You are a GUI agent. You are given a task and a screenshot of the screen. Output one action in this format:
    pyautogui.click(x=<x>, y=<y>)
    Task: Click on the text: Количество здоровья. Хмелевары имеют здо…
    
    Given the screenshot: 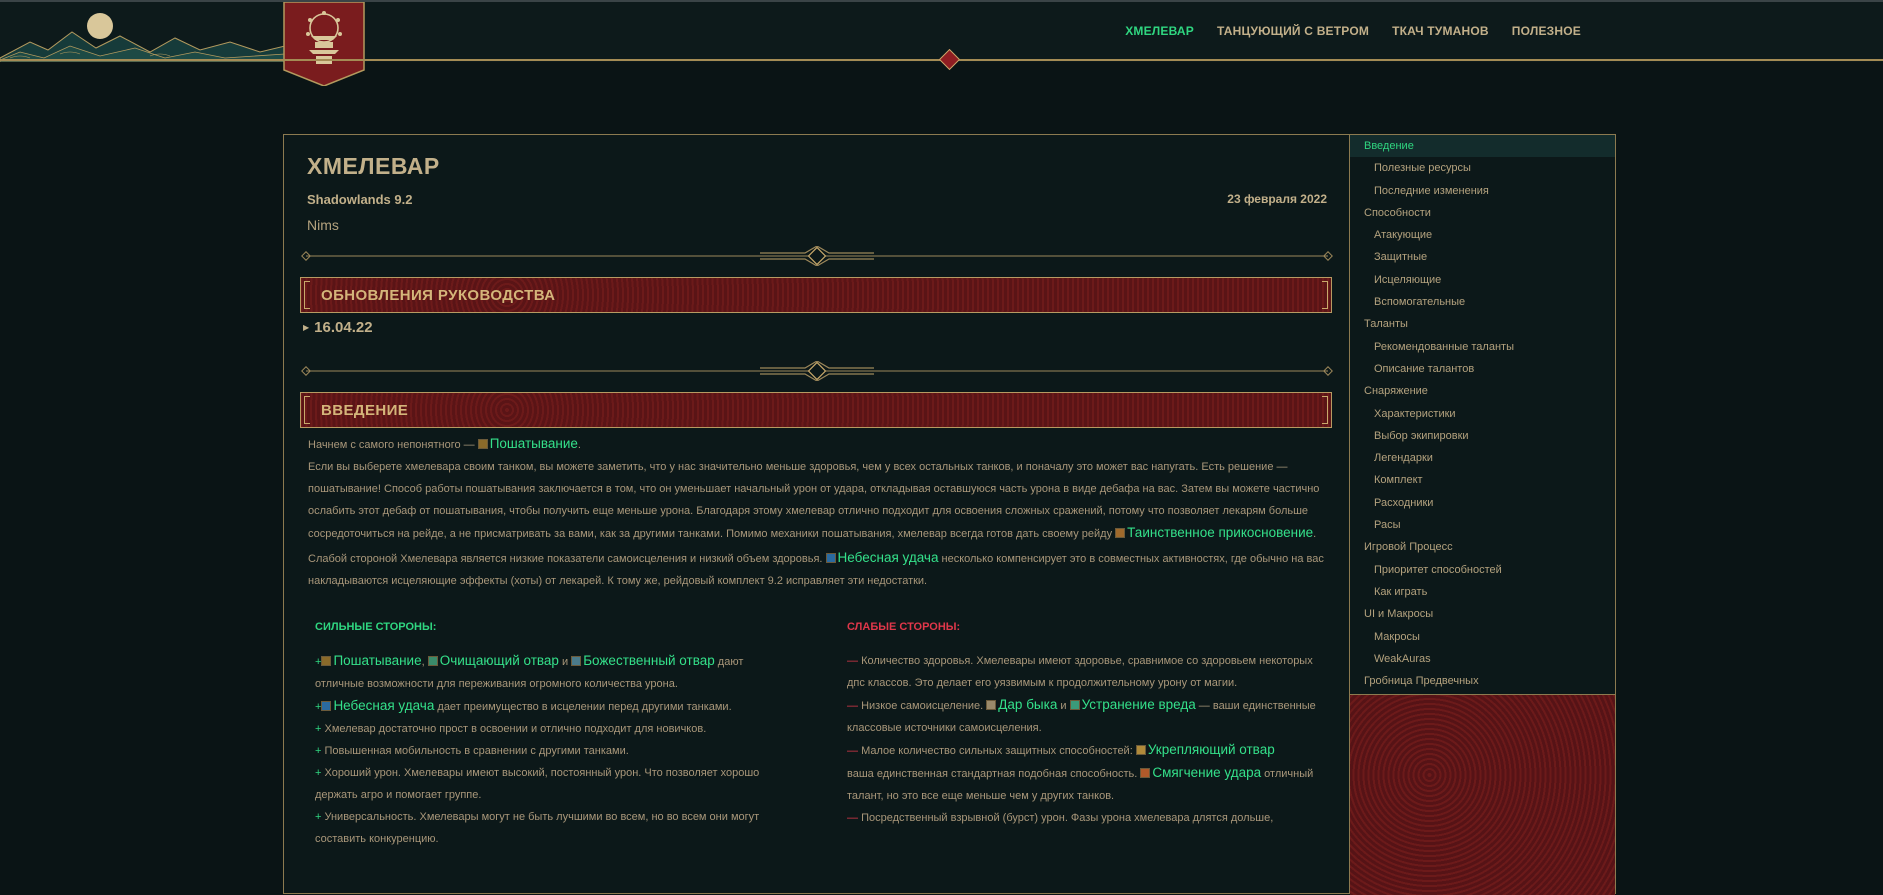 What is the action you would take?
    pyautogui.click(x=1080, y=672)
    